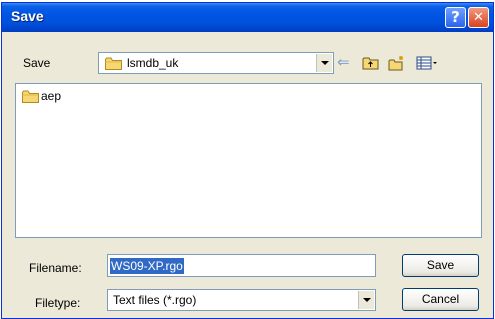 The width and height of the screenshot is (495, 319). I want to click on filename-label: Filename:, so click(55, 268).